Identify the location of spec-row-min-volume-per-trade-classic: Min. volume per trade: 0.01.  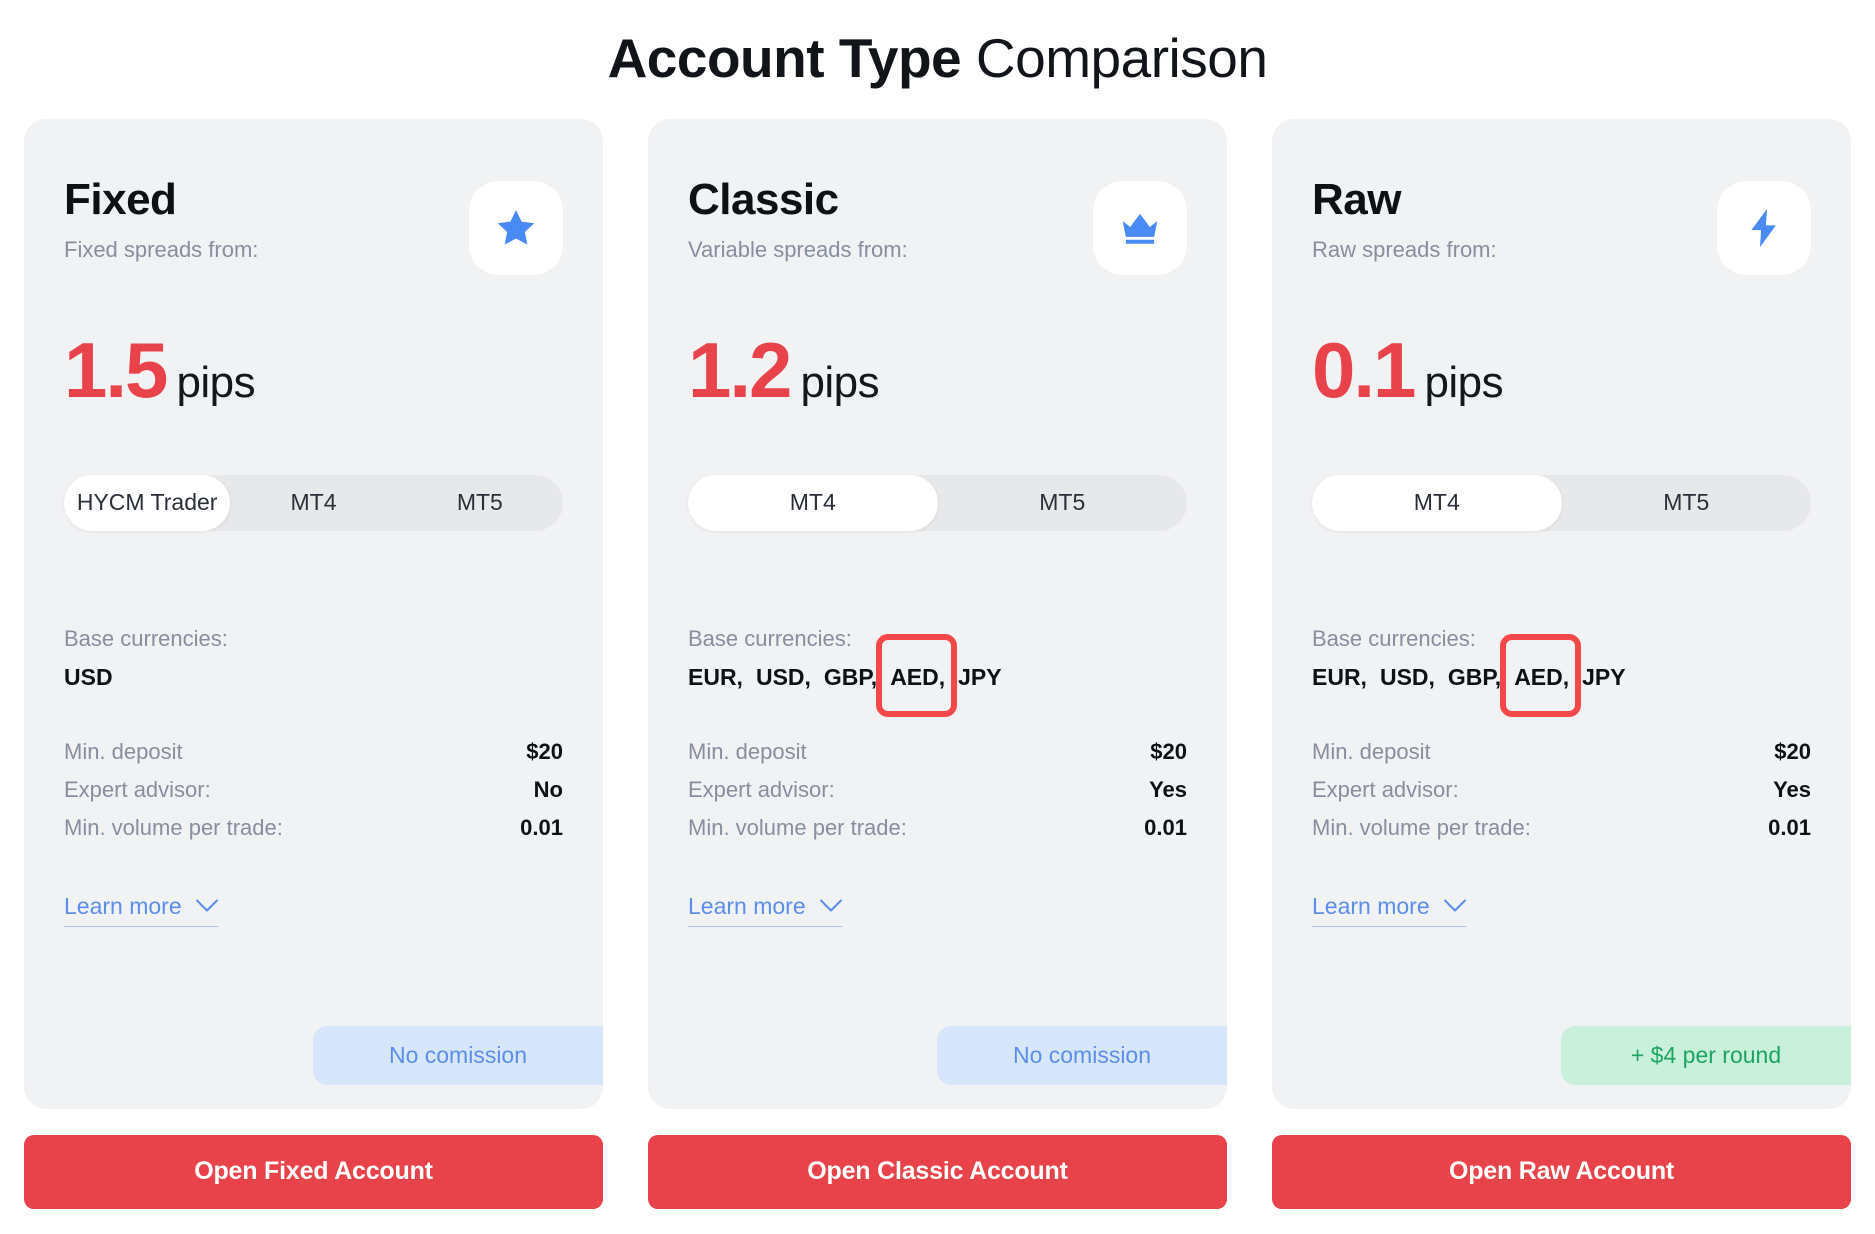
(937, 828).